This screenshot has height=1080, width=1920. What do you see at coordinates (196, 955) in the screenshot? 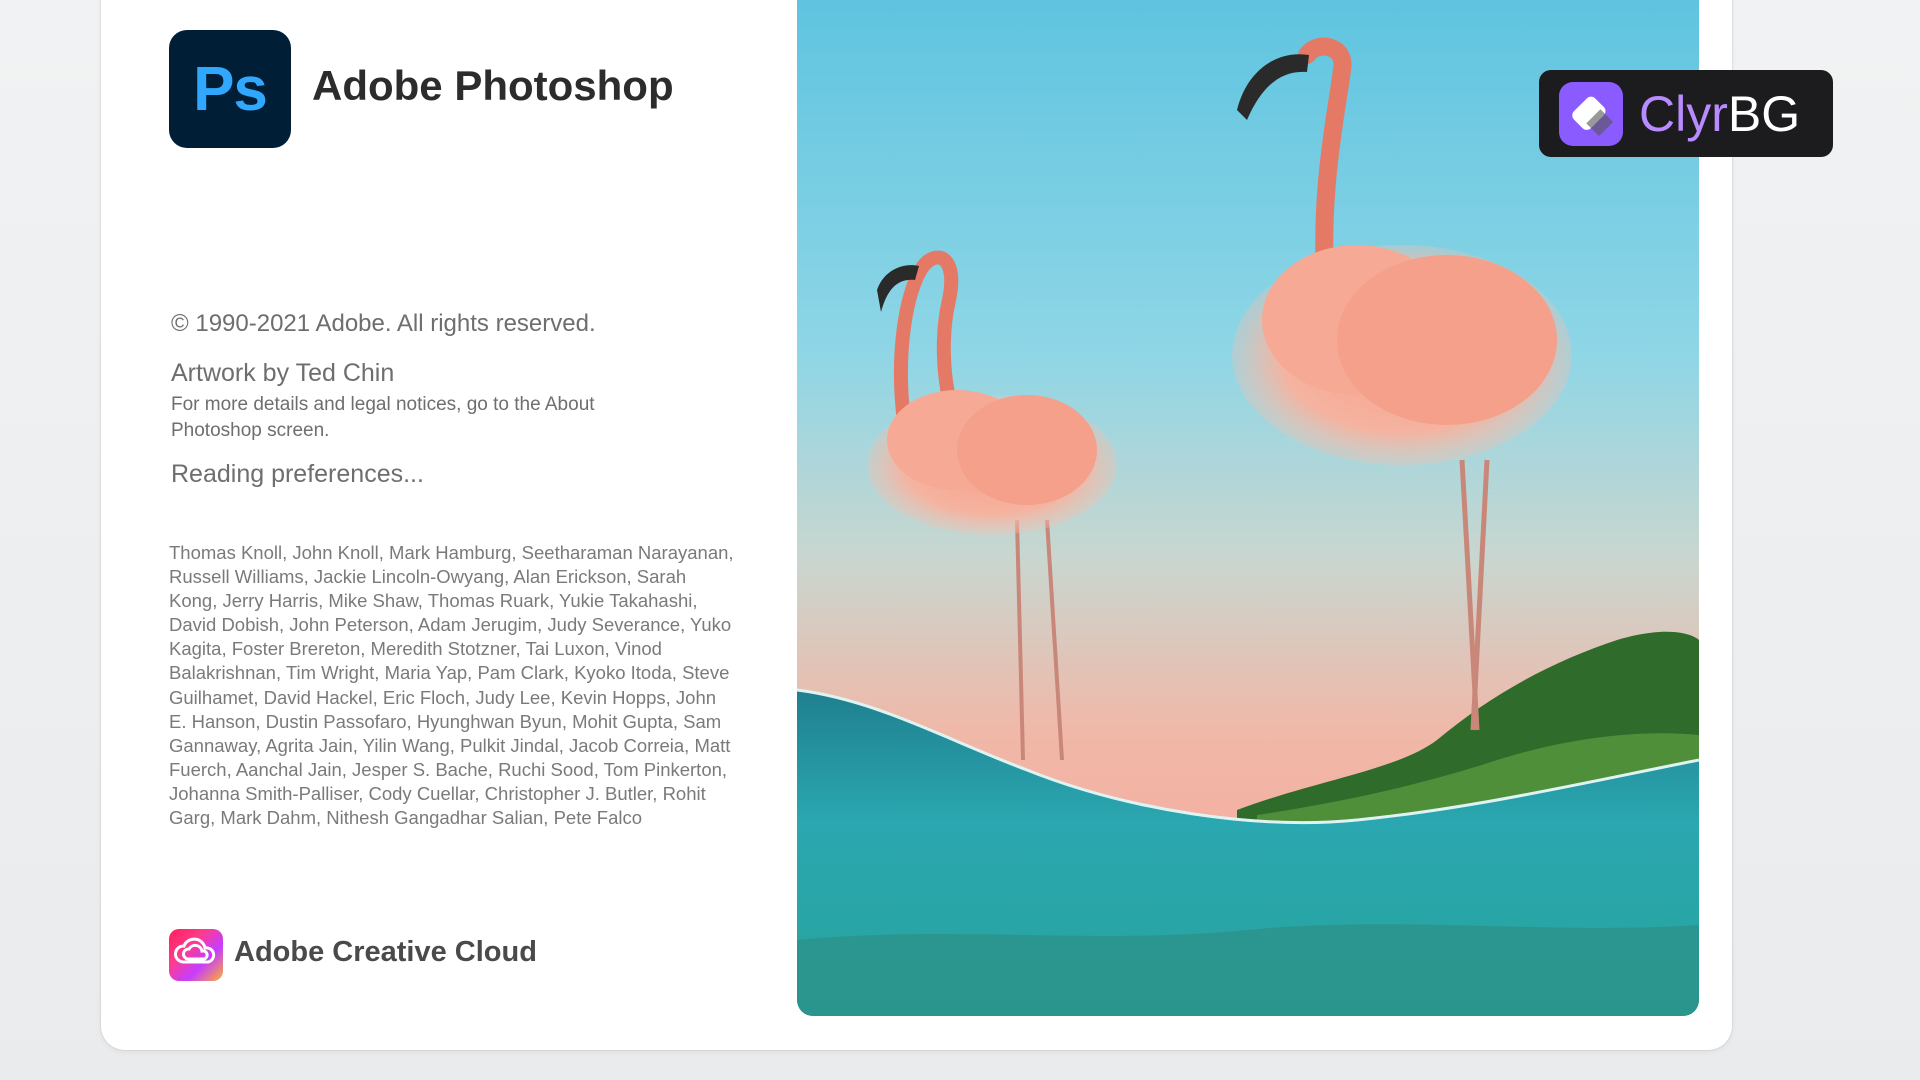
I see `creative-cloud-icon` at bounding box center [196, 955].